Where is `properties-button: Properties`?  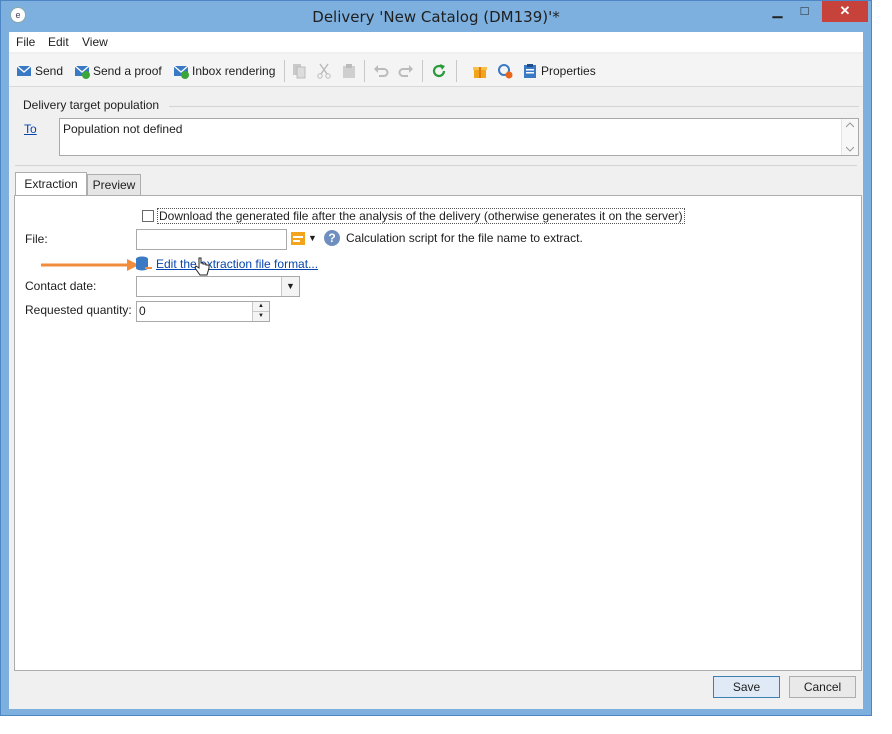 properties-button: Properties is located at coordinates (559, 71).